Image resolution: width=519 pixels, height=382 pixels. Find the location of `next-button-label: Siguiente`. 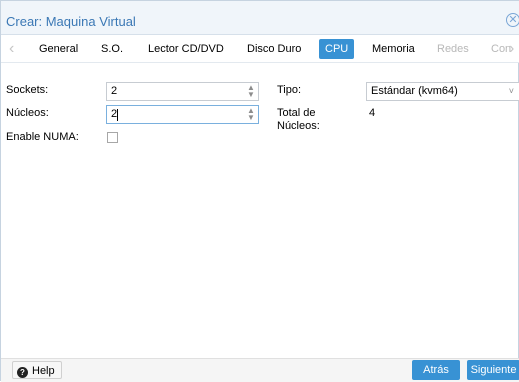

next-button-label: Siguiente is located at coordinates (493, 370).